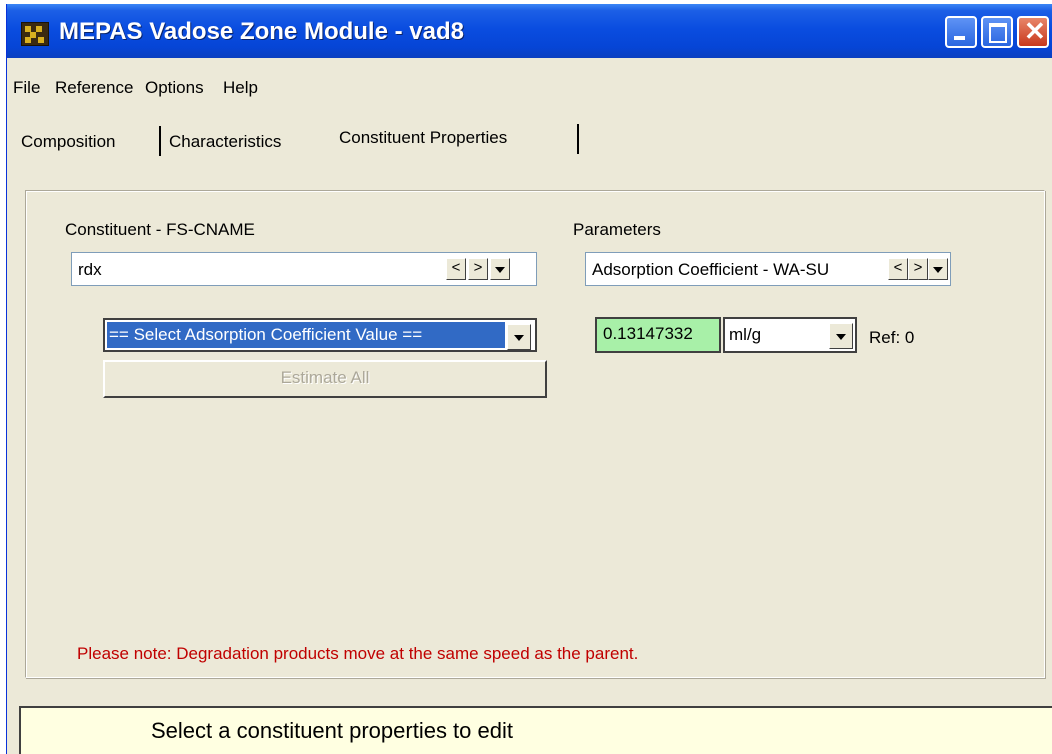  I want to click on close-icon: ✕, so click(1035, 31).